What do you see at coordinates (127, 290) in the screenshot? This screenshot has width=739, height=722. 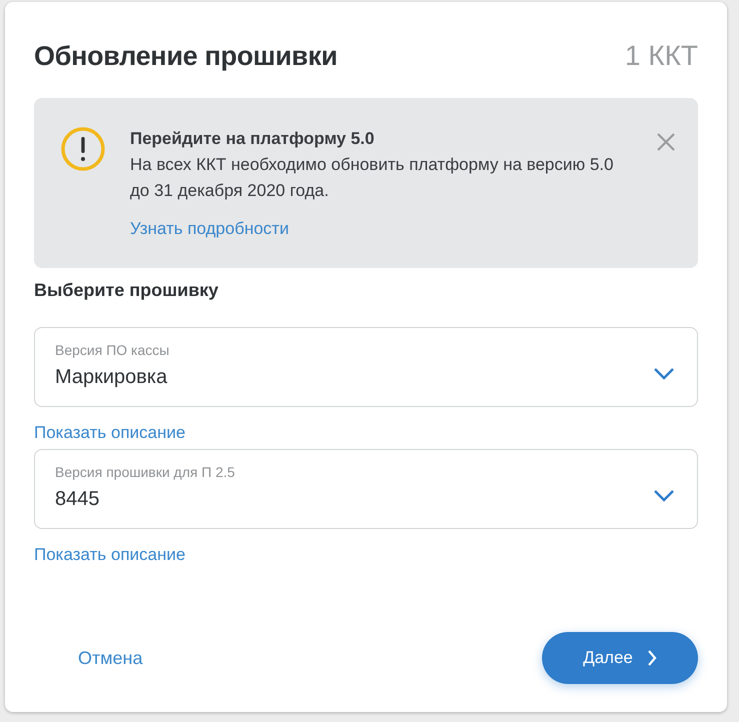 I see `section-title: Выберите прошивку` at bounding box center [127, 290].